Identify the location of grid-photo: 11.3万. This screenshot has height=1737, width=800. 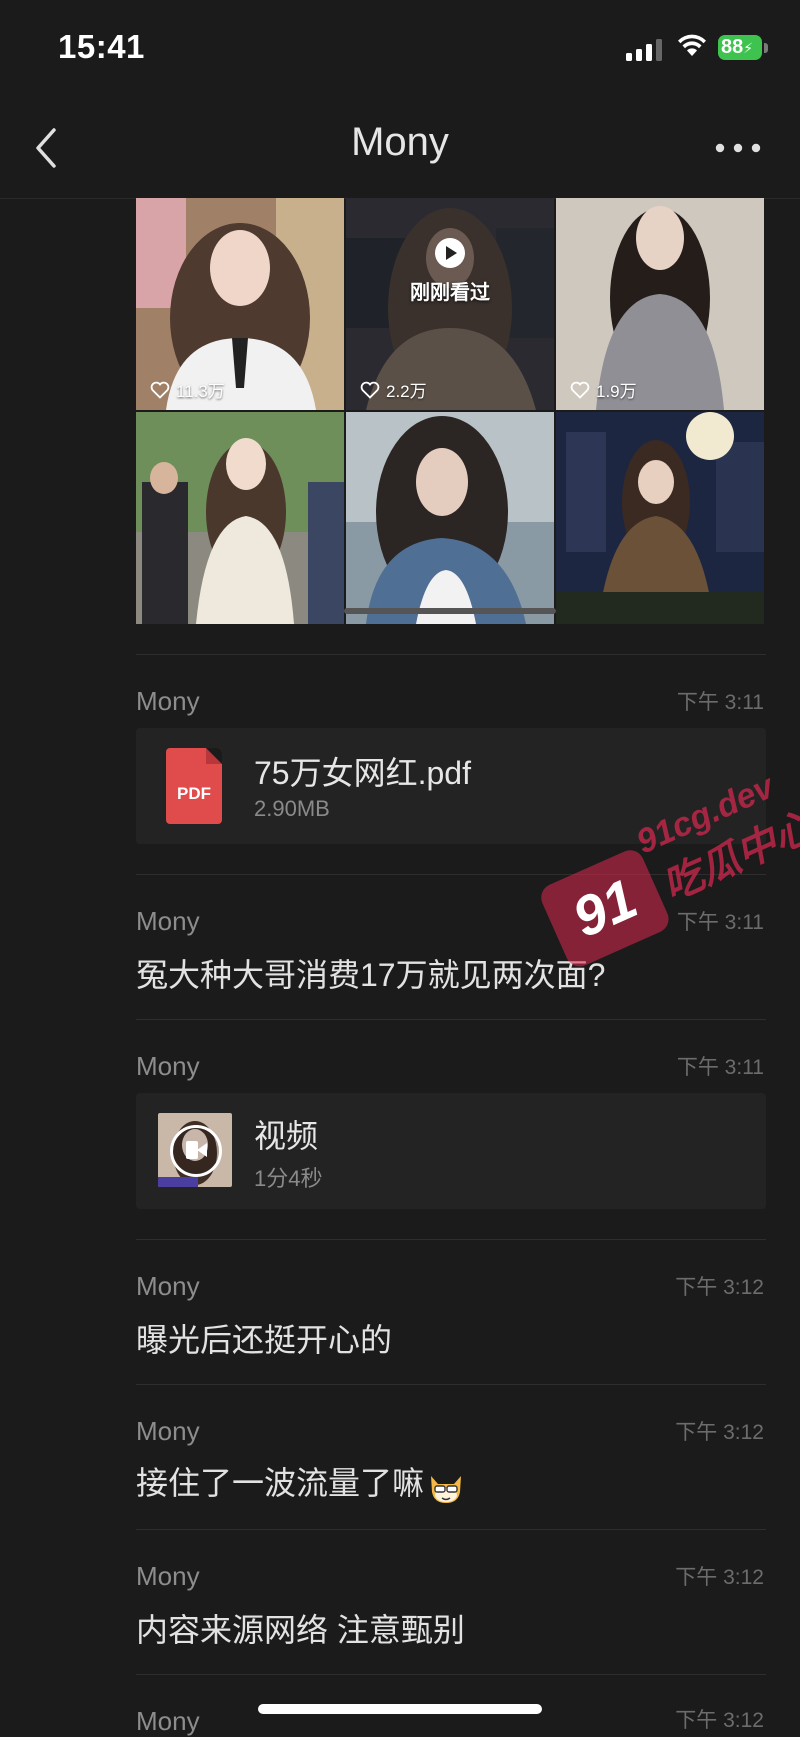
(240, 304).